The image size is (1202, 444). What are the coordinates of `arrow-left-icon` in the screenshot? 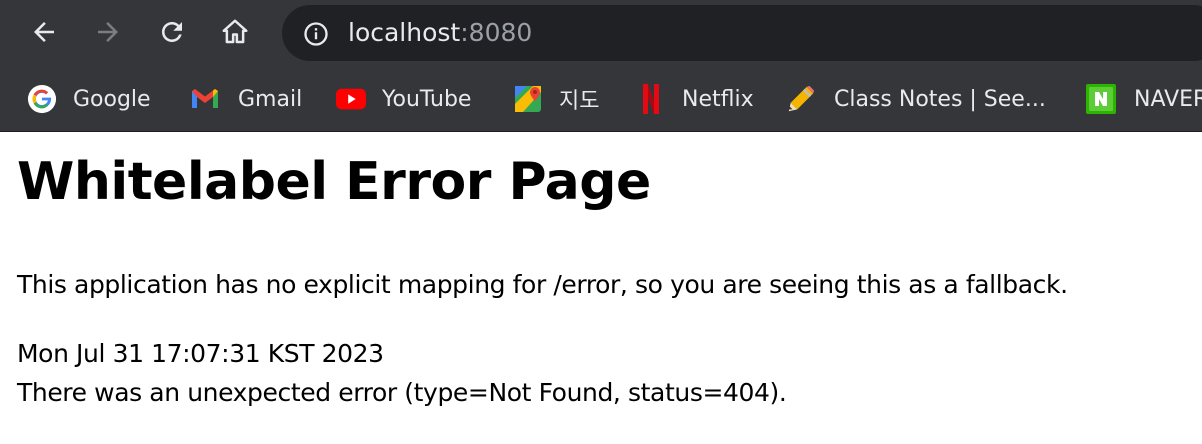 It's located at (44, 32).